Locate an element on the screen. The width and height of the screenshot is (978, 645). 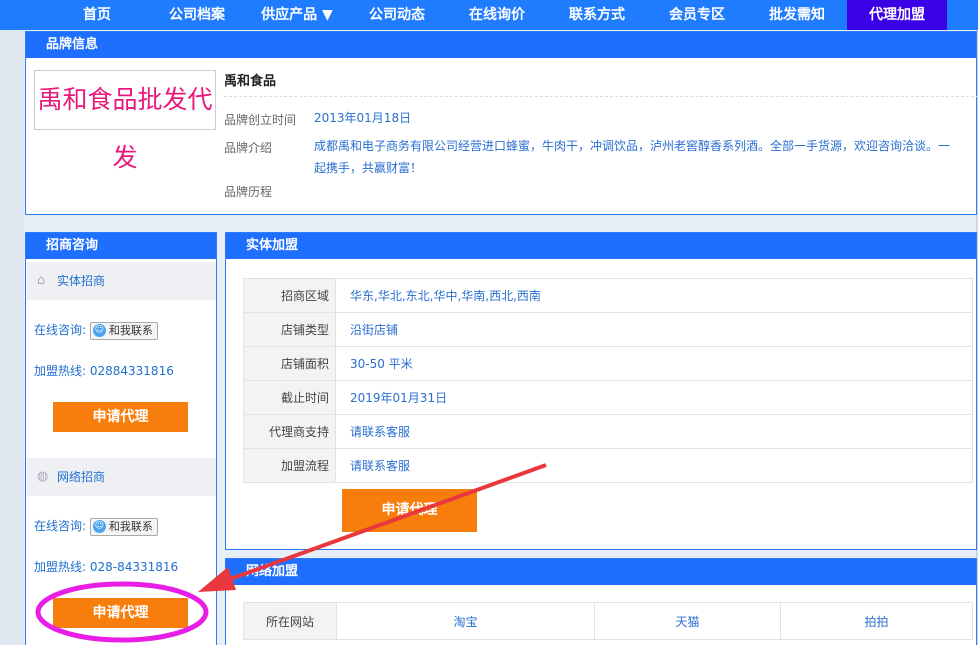
row-label: 店铺类型 is located at coordinates (289, 329).